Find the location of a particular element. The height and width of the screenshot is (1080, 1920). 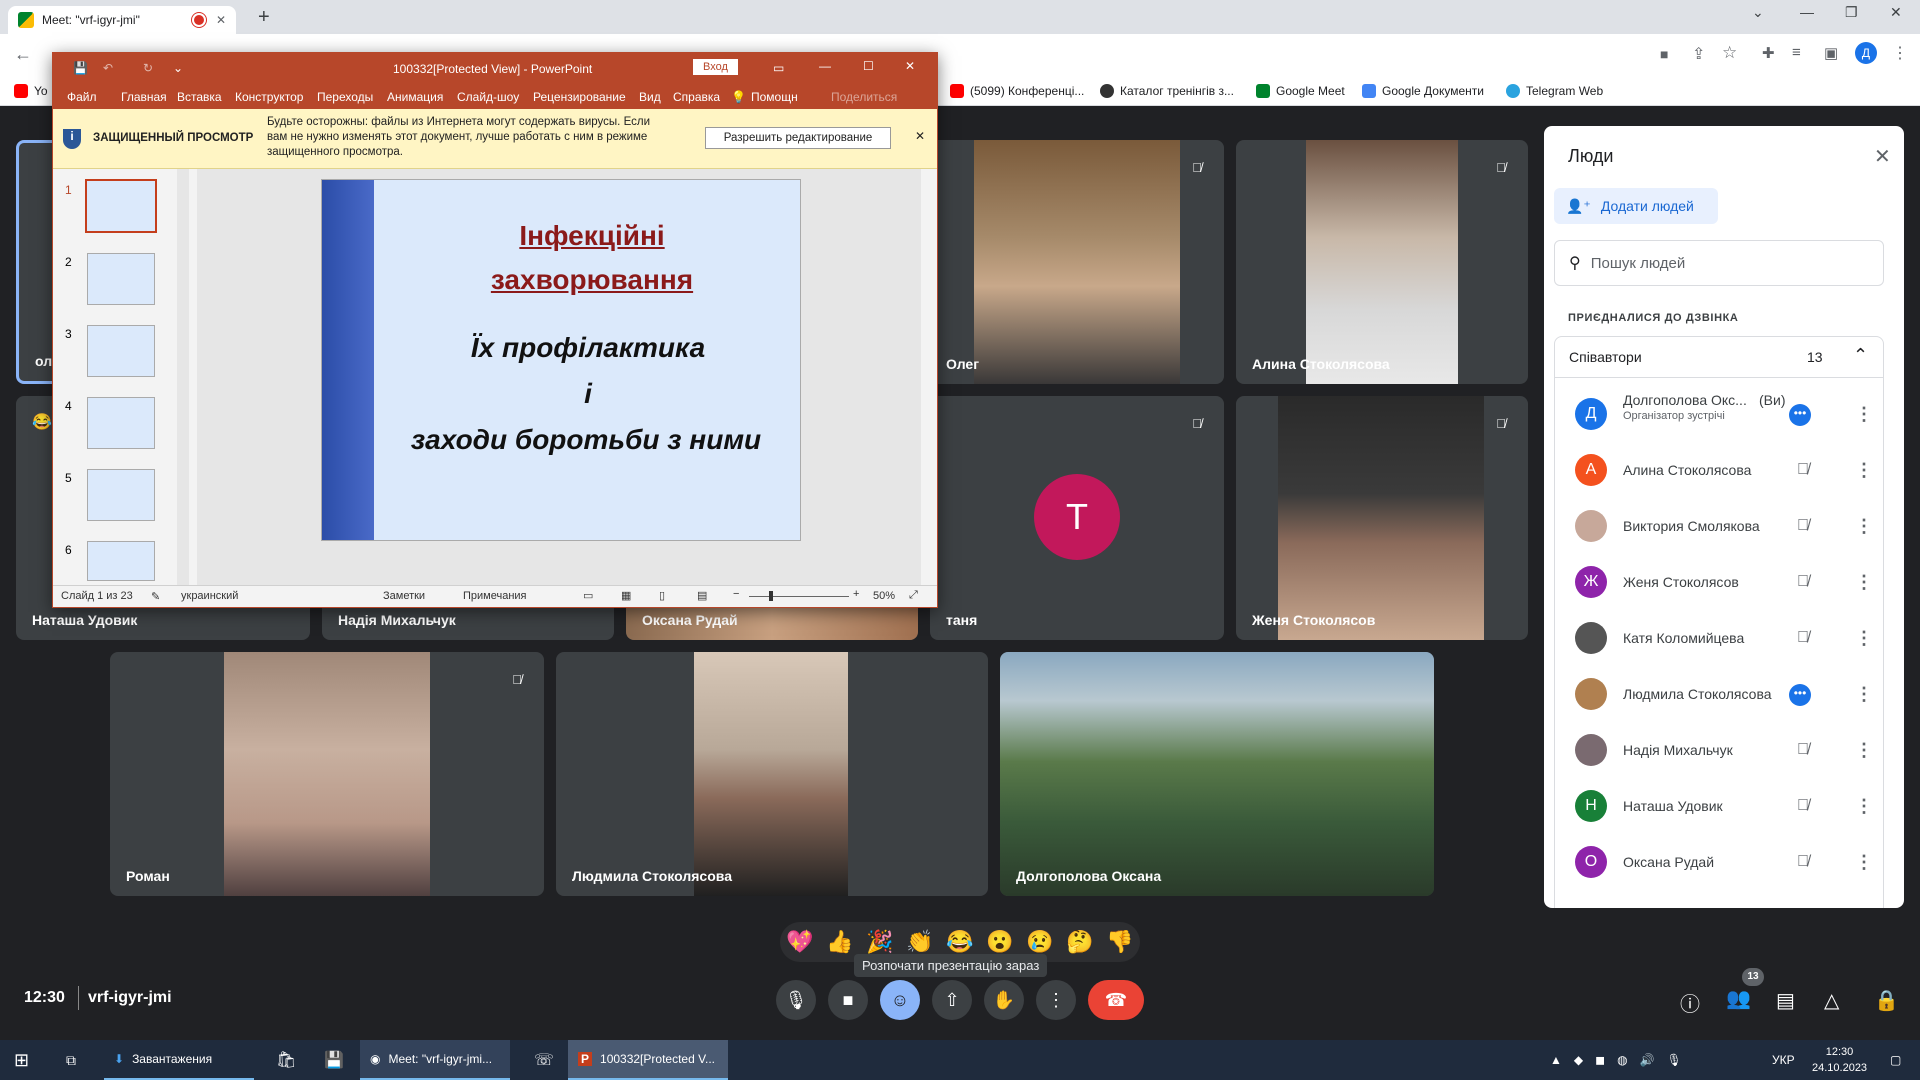

notifications-icon: ▢ is located at coordinates (1895, 1060).